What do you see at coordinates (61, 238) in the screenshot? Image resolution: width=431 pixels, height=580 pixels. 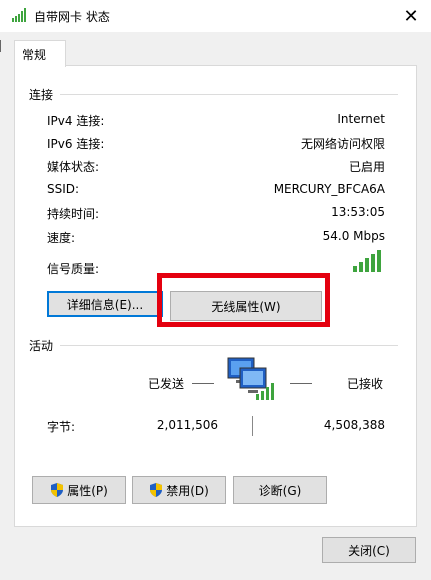 I see `speed-label: 速度:` at bounding box center [61, 238].